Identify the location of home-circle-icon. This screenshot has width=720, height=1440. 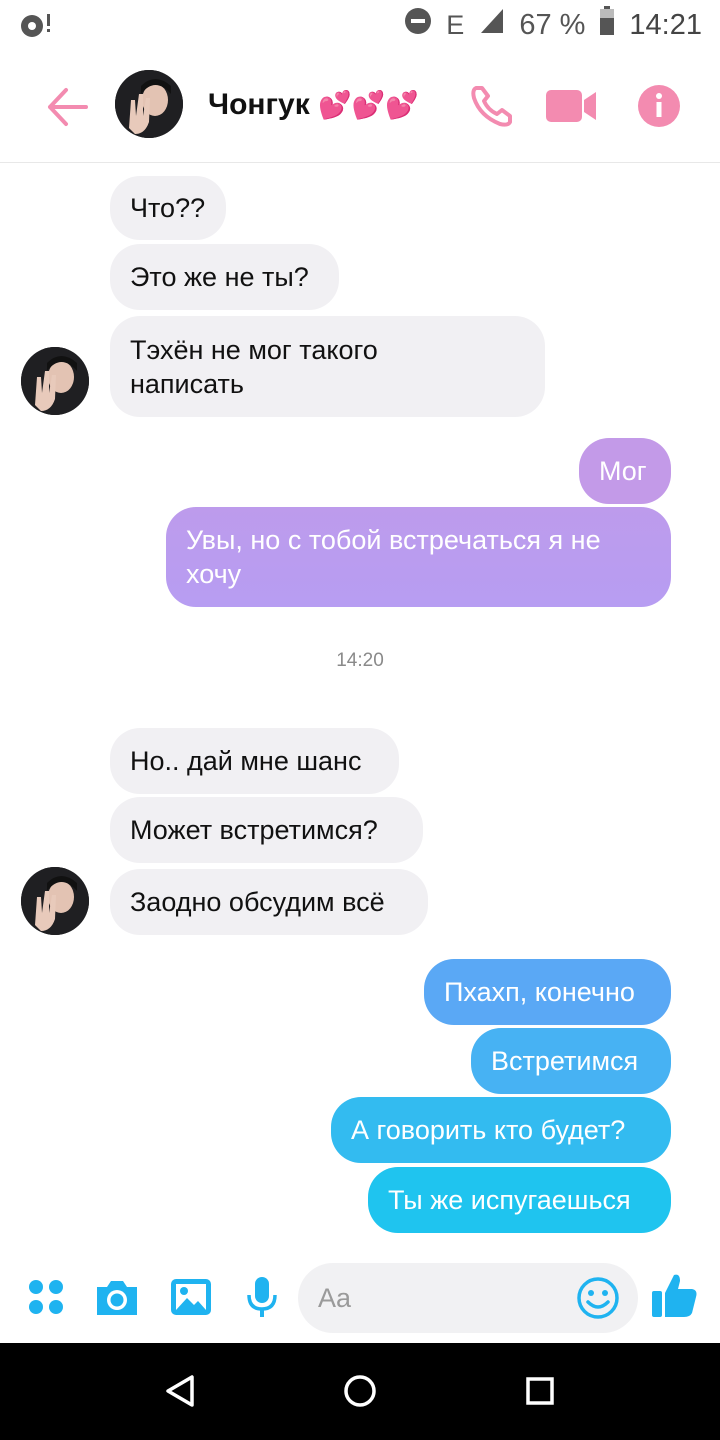
(360, 1391).